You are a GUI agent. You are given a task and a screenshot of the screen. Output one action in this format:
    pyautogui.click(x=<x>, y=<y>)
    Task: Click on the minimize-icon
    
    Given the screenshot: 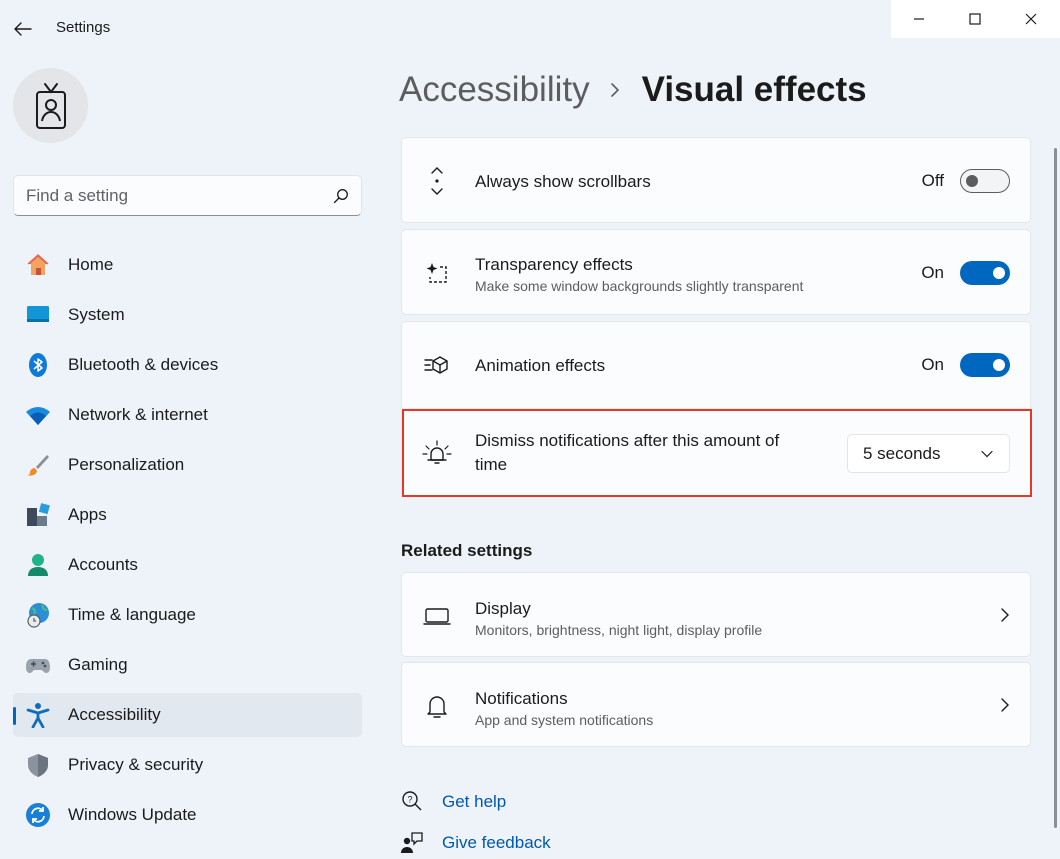 What is the action you would take?
    pyautogui.click(x=919, y=19)
    